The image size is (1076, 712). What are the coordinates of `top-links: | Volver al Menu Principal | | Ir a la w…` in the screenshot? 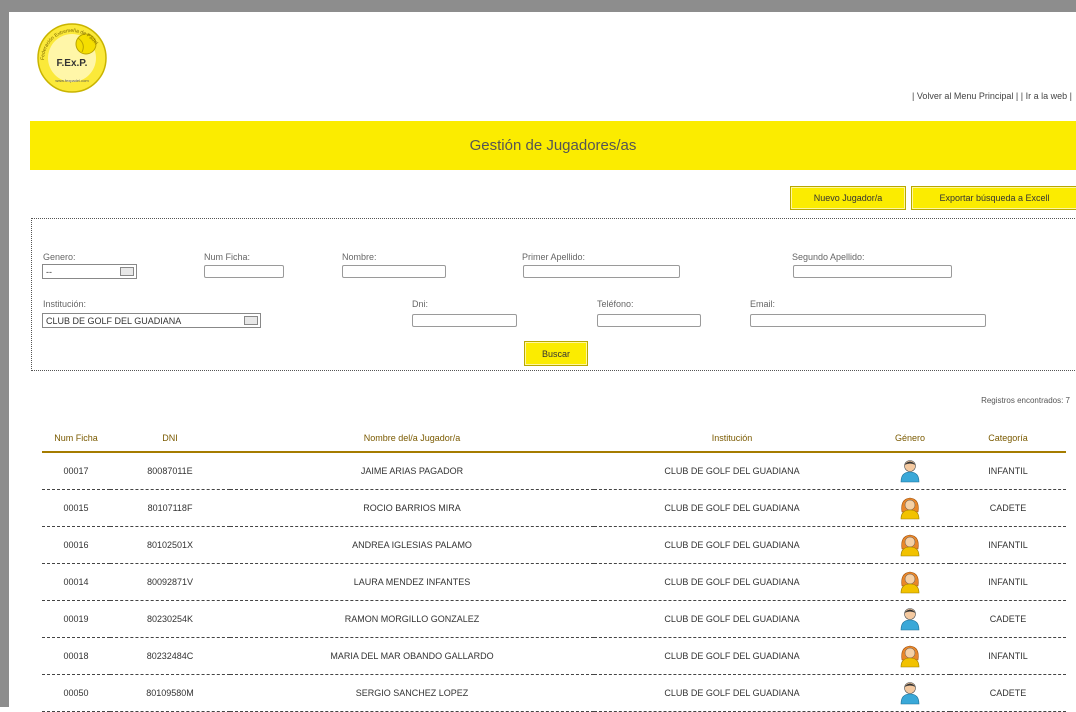 It's located at (992, 96).